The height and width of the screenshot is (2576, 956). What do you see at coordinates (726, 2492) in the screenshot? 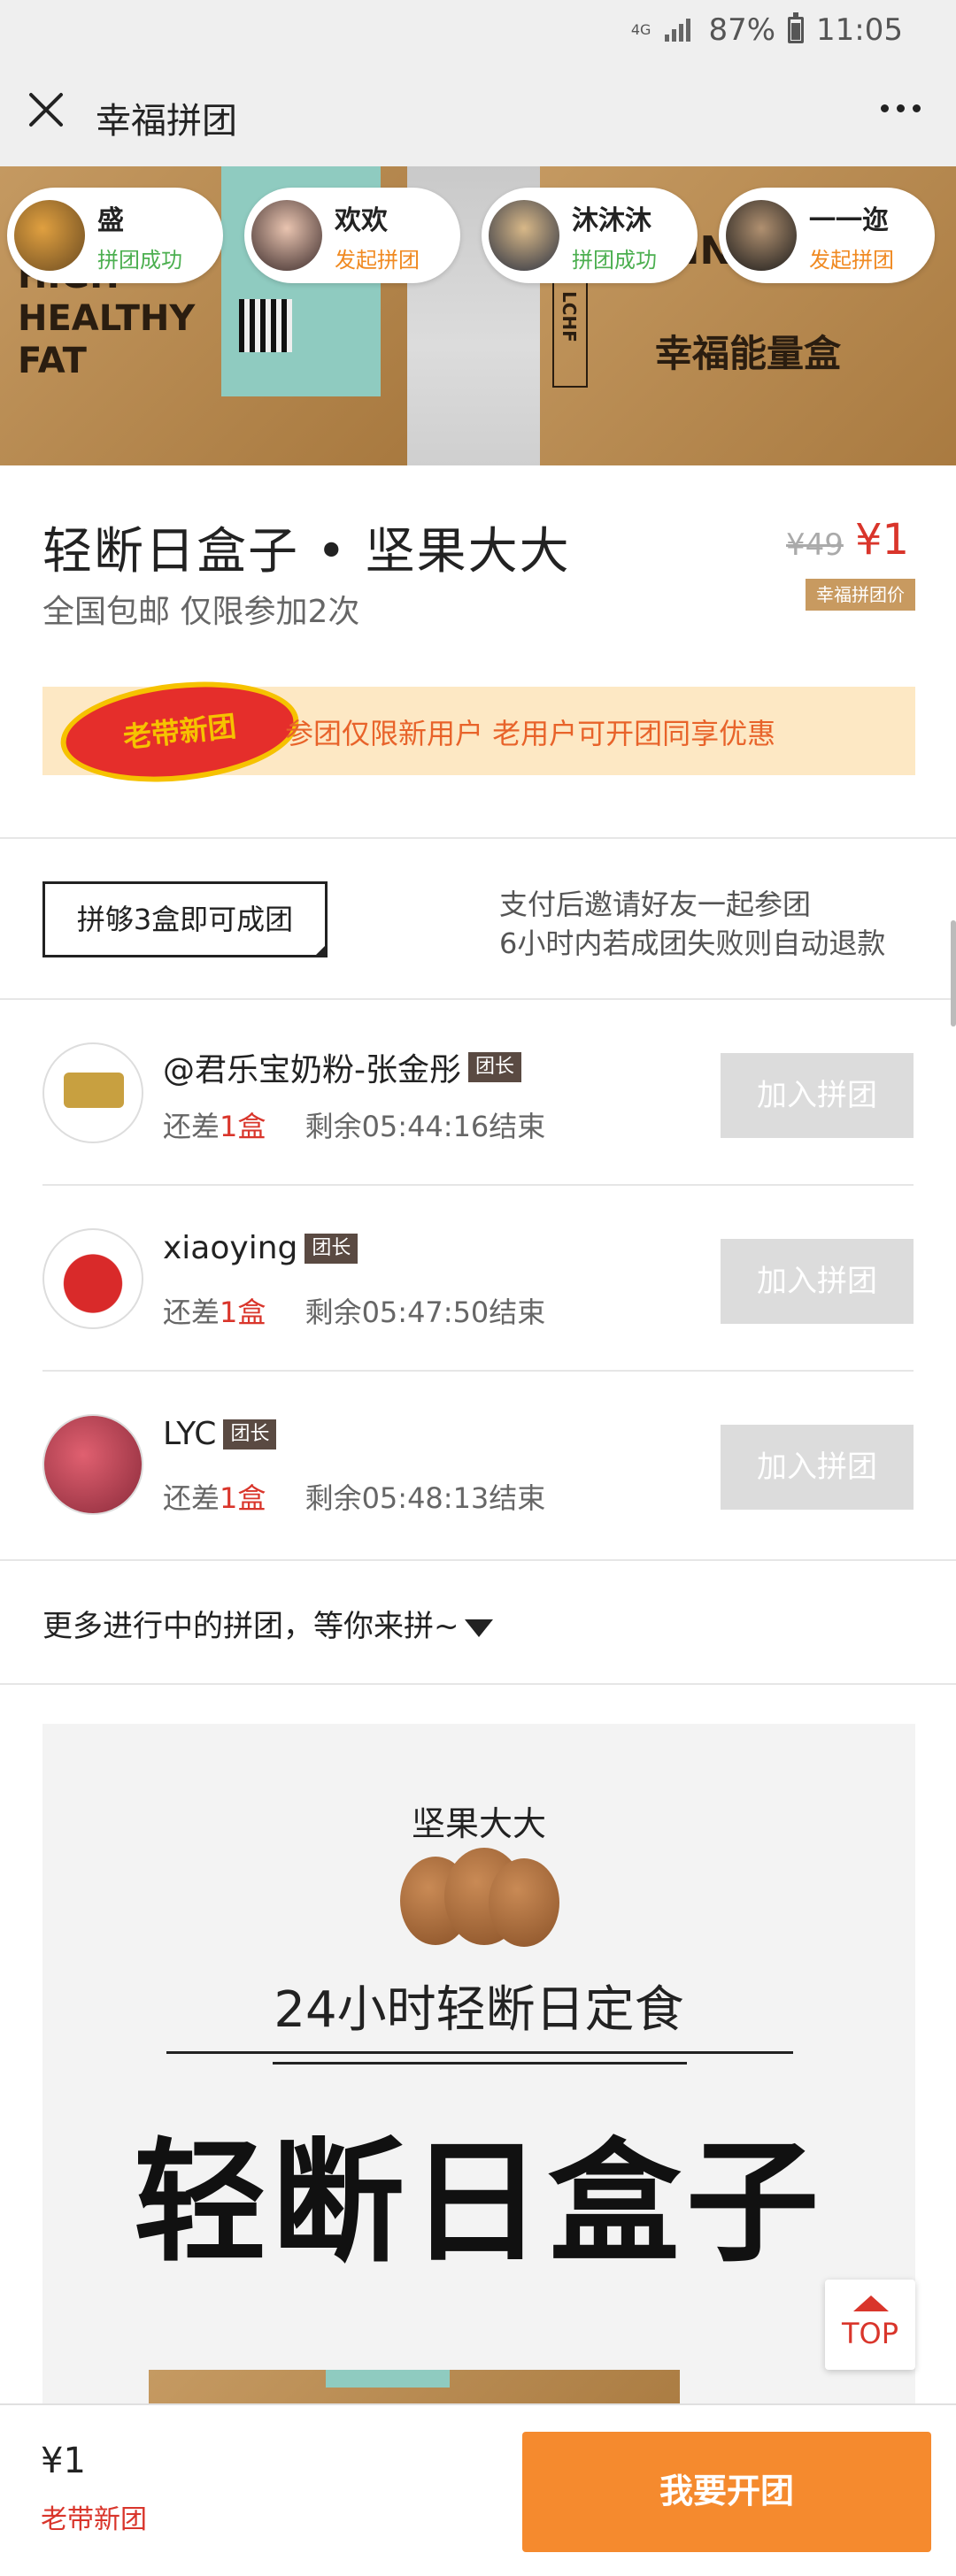
I see `start-group-button: 我要开团` at bounding box center [726, 2492].